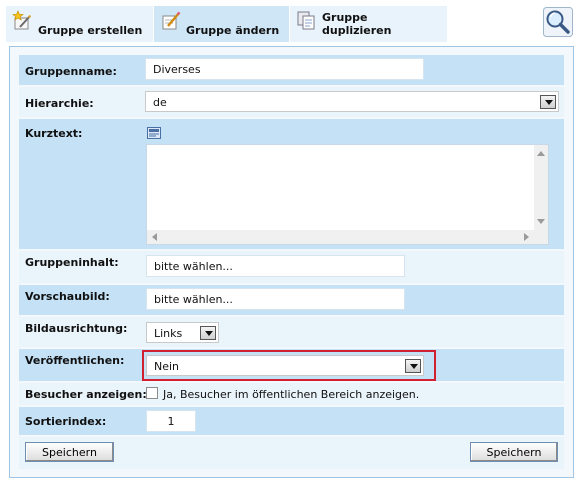 This screenshot has height=485, width=581. Describe the element at coordinates (306, 20) in the screenshot. I see `duplicate-pages-icon` at that location.